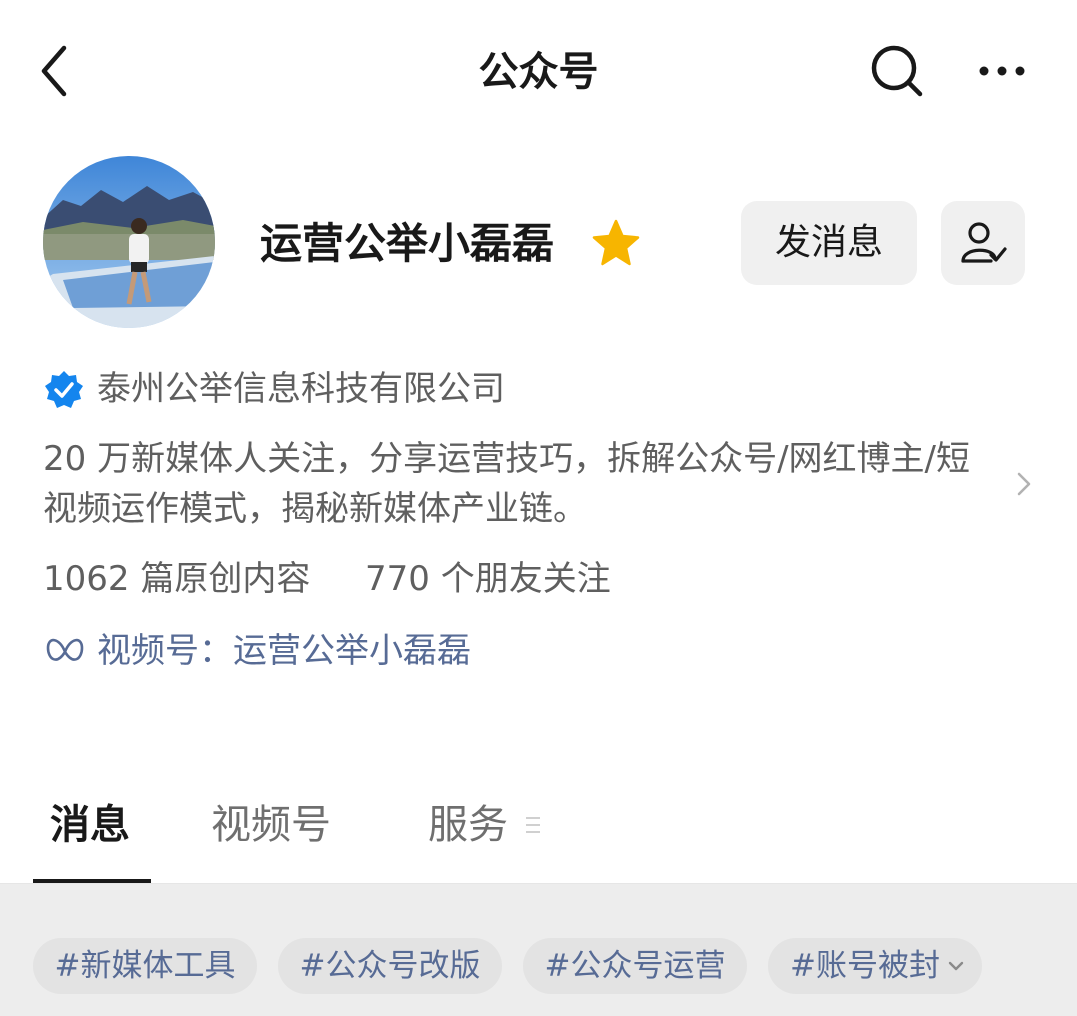 The height and width of the screenshot is (1016, 1077). Describe the element at coordinates (145, 966) in the screenshot. I see `tag-chip: #新媒体工具` at that location.